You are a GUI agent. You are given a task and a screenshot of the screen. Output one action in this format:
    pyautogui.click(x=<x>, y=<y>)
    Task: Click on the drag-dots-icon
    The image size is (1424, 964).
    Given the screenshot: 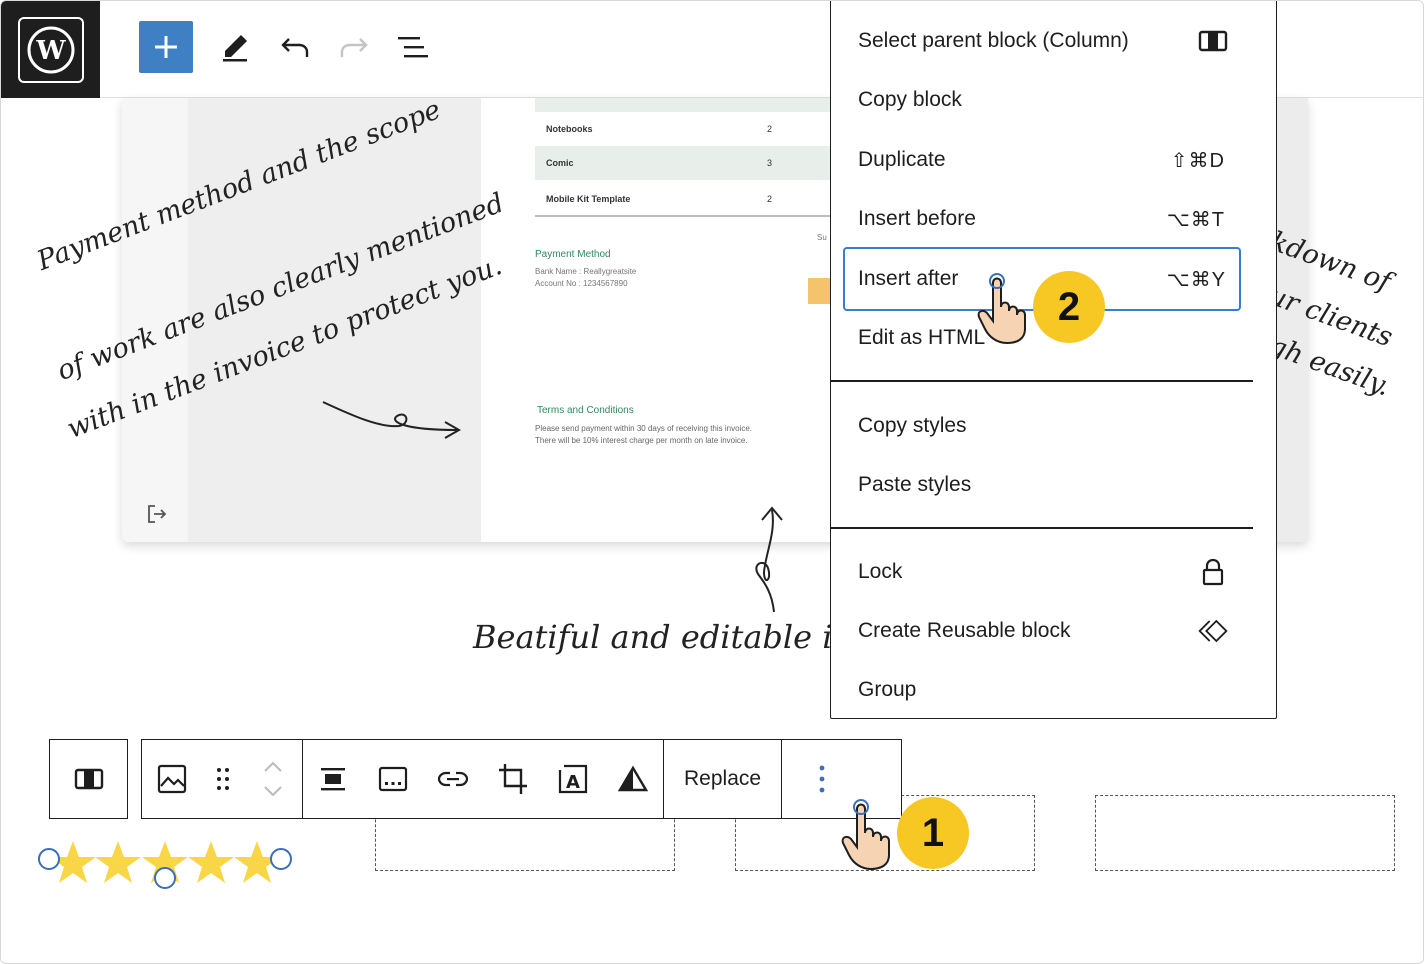 What is the action you would take?
    pyautogui.click(x=223, y=779)
    